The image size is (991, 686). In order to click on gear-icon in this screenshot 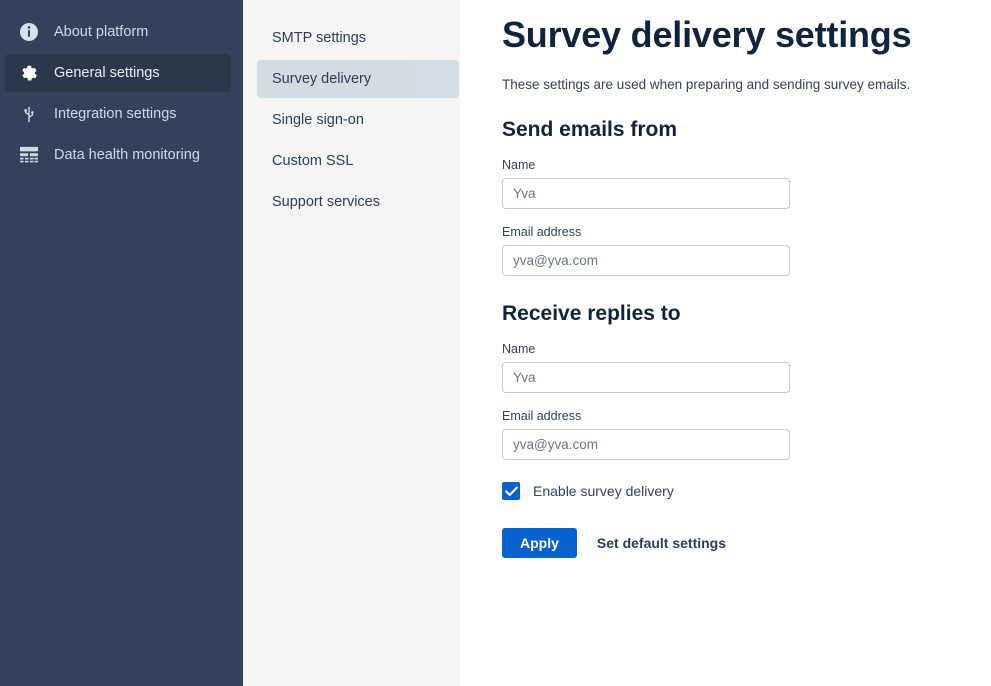, I will do `click(29, 73)`.